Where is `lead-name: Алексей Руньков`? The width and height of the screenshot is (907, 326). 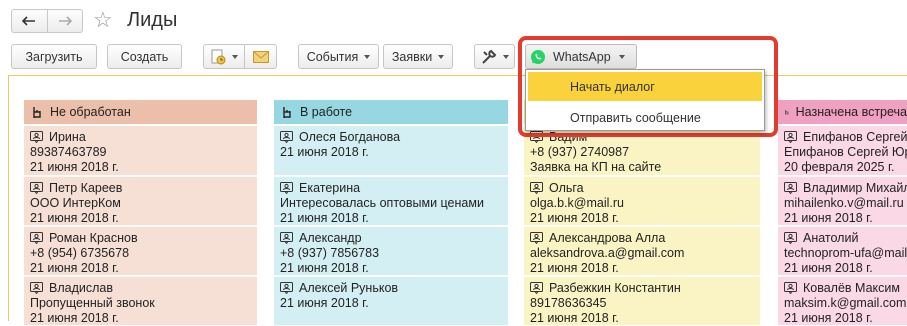 lead-name: Алексей Руньков is located at coordinates (349, 288).